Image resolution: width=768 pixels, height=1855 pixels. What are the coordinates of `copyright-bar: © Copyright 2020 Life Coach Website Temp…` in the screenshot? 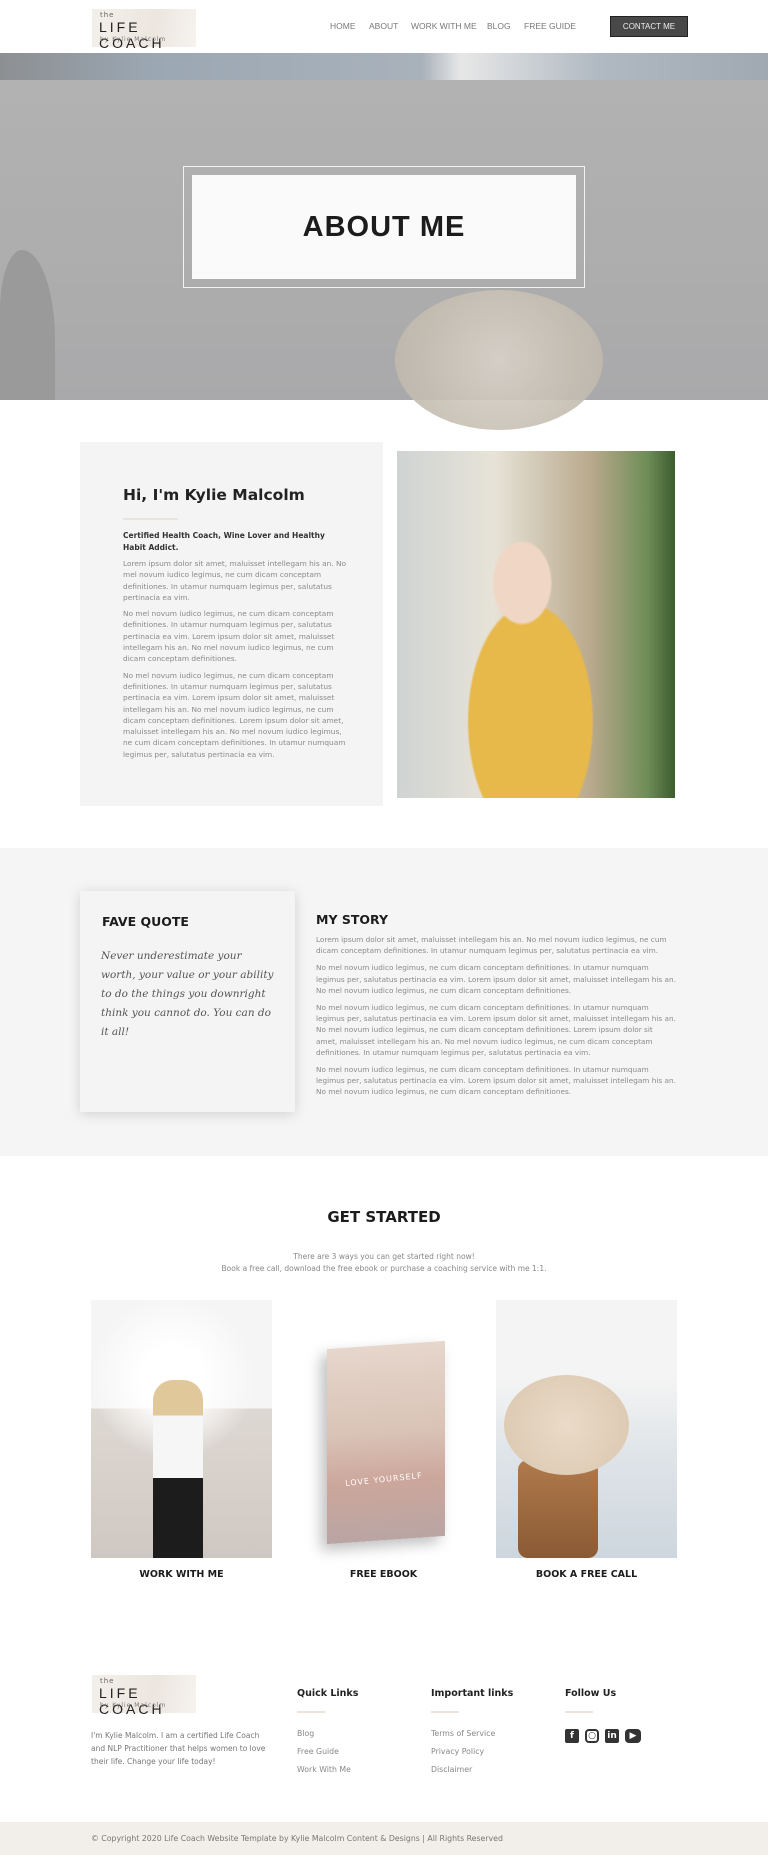 It's located at (384, 1838).